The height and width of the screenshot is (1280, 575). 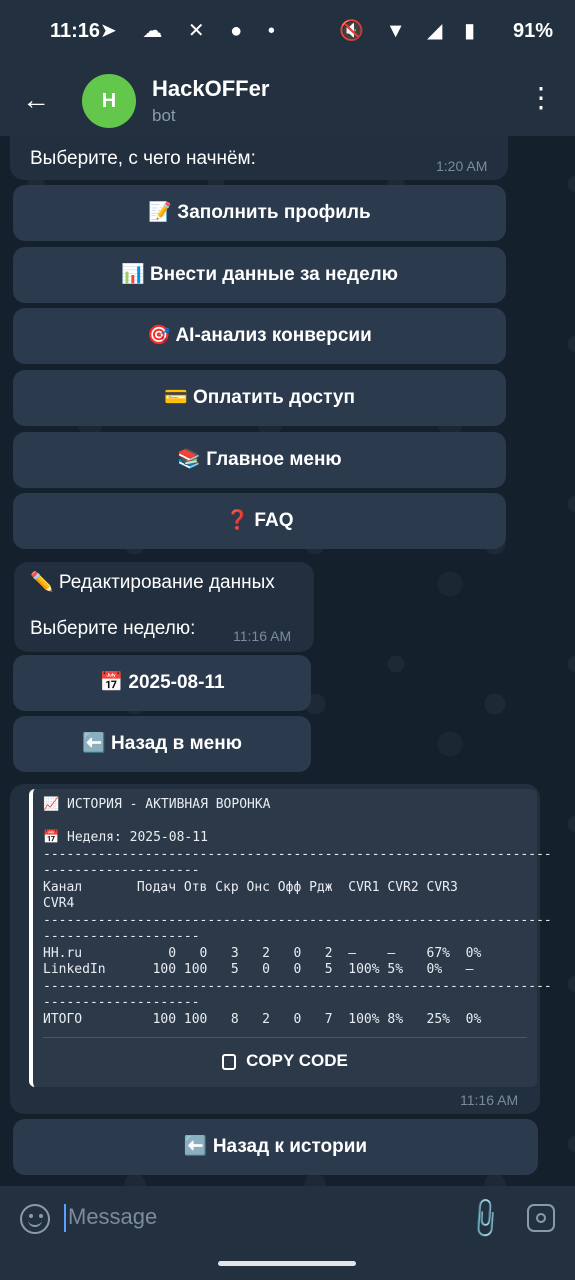 I want to click on chat-title: HackOFFer, so click(x=210, y=89).